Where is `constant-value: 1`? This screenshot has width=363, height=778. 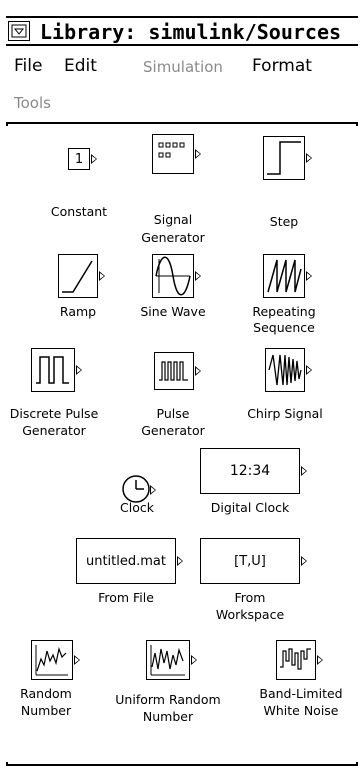 constant-value: 1 is located at coordinates (79, 159).